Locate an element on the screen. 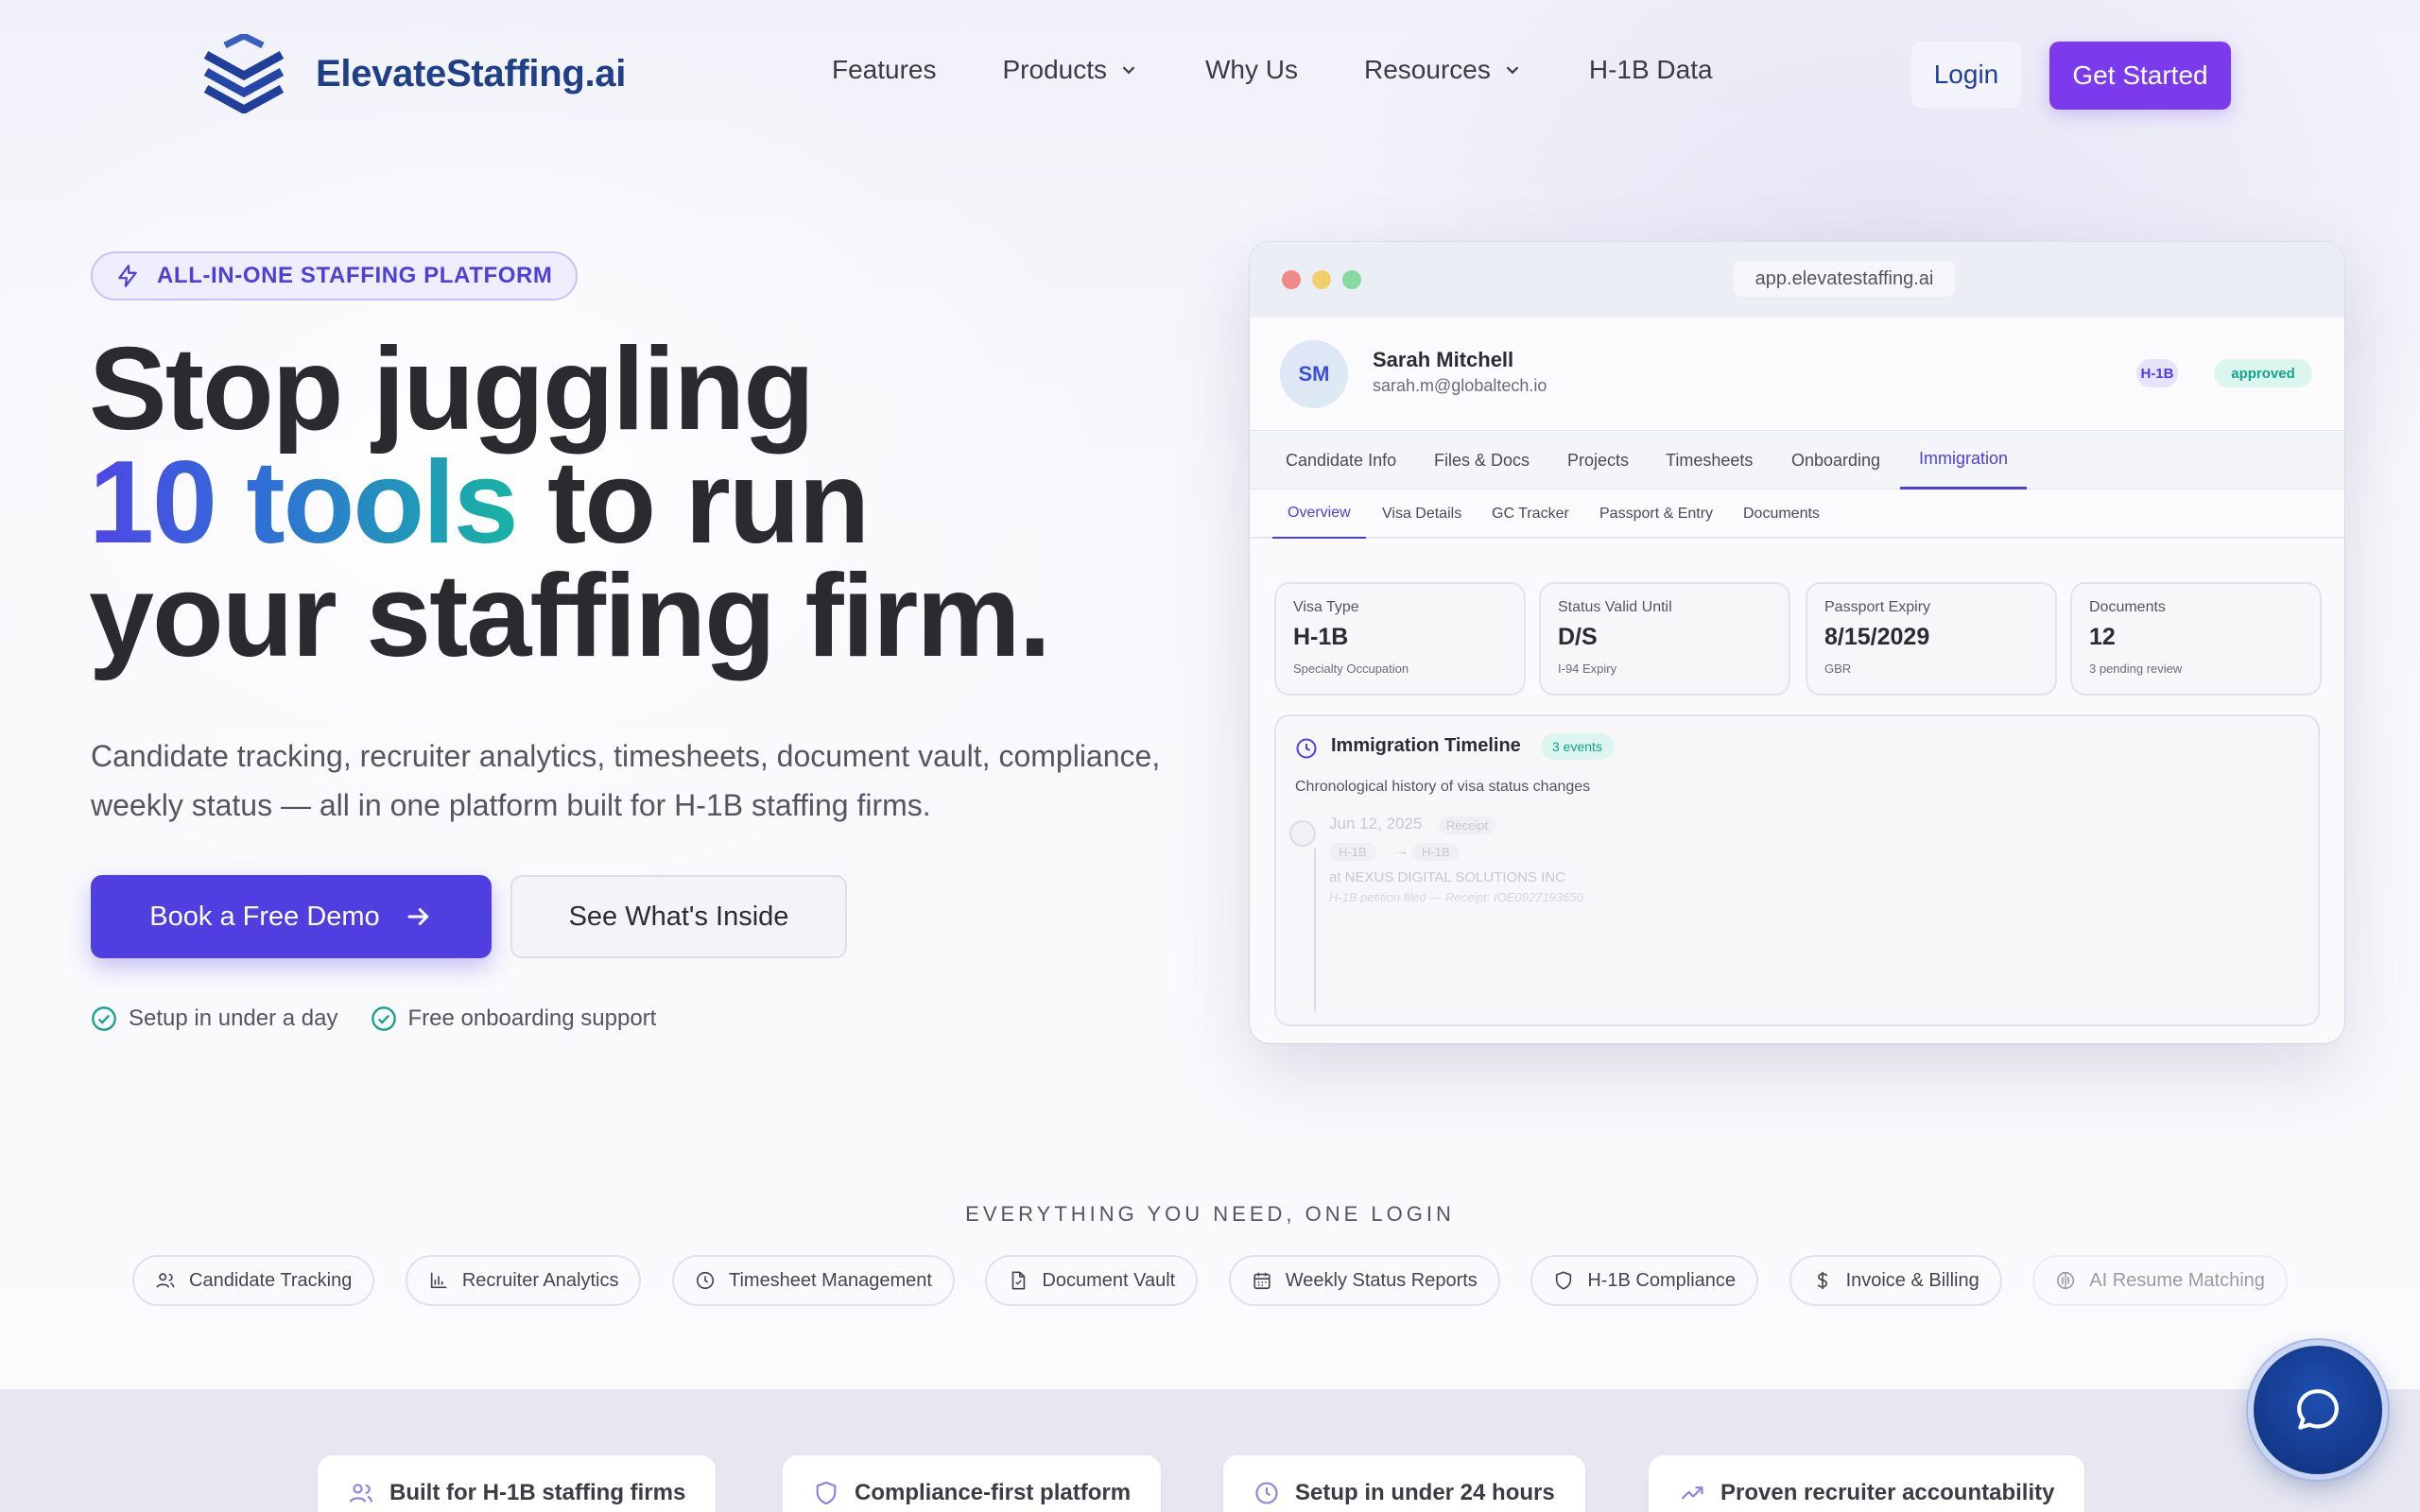 The height and width of the screenshot is (1512, 2420). see-inside-button: See What's Inside is located at coordinates (678, 916).